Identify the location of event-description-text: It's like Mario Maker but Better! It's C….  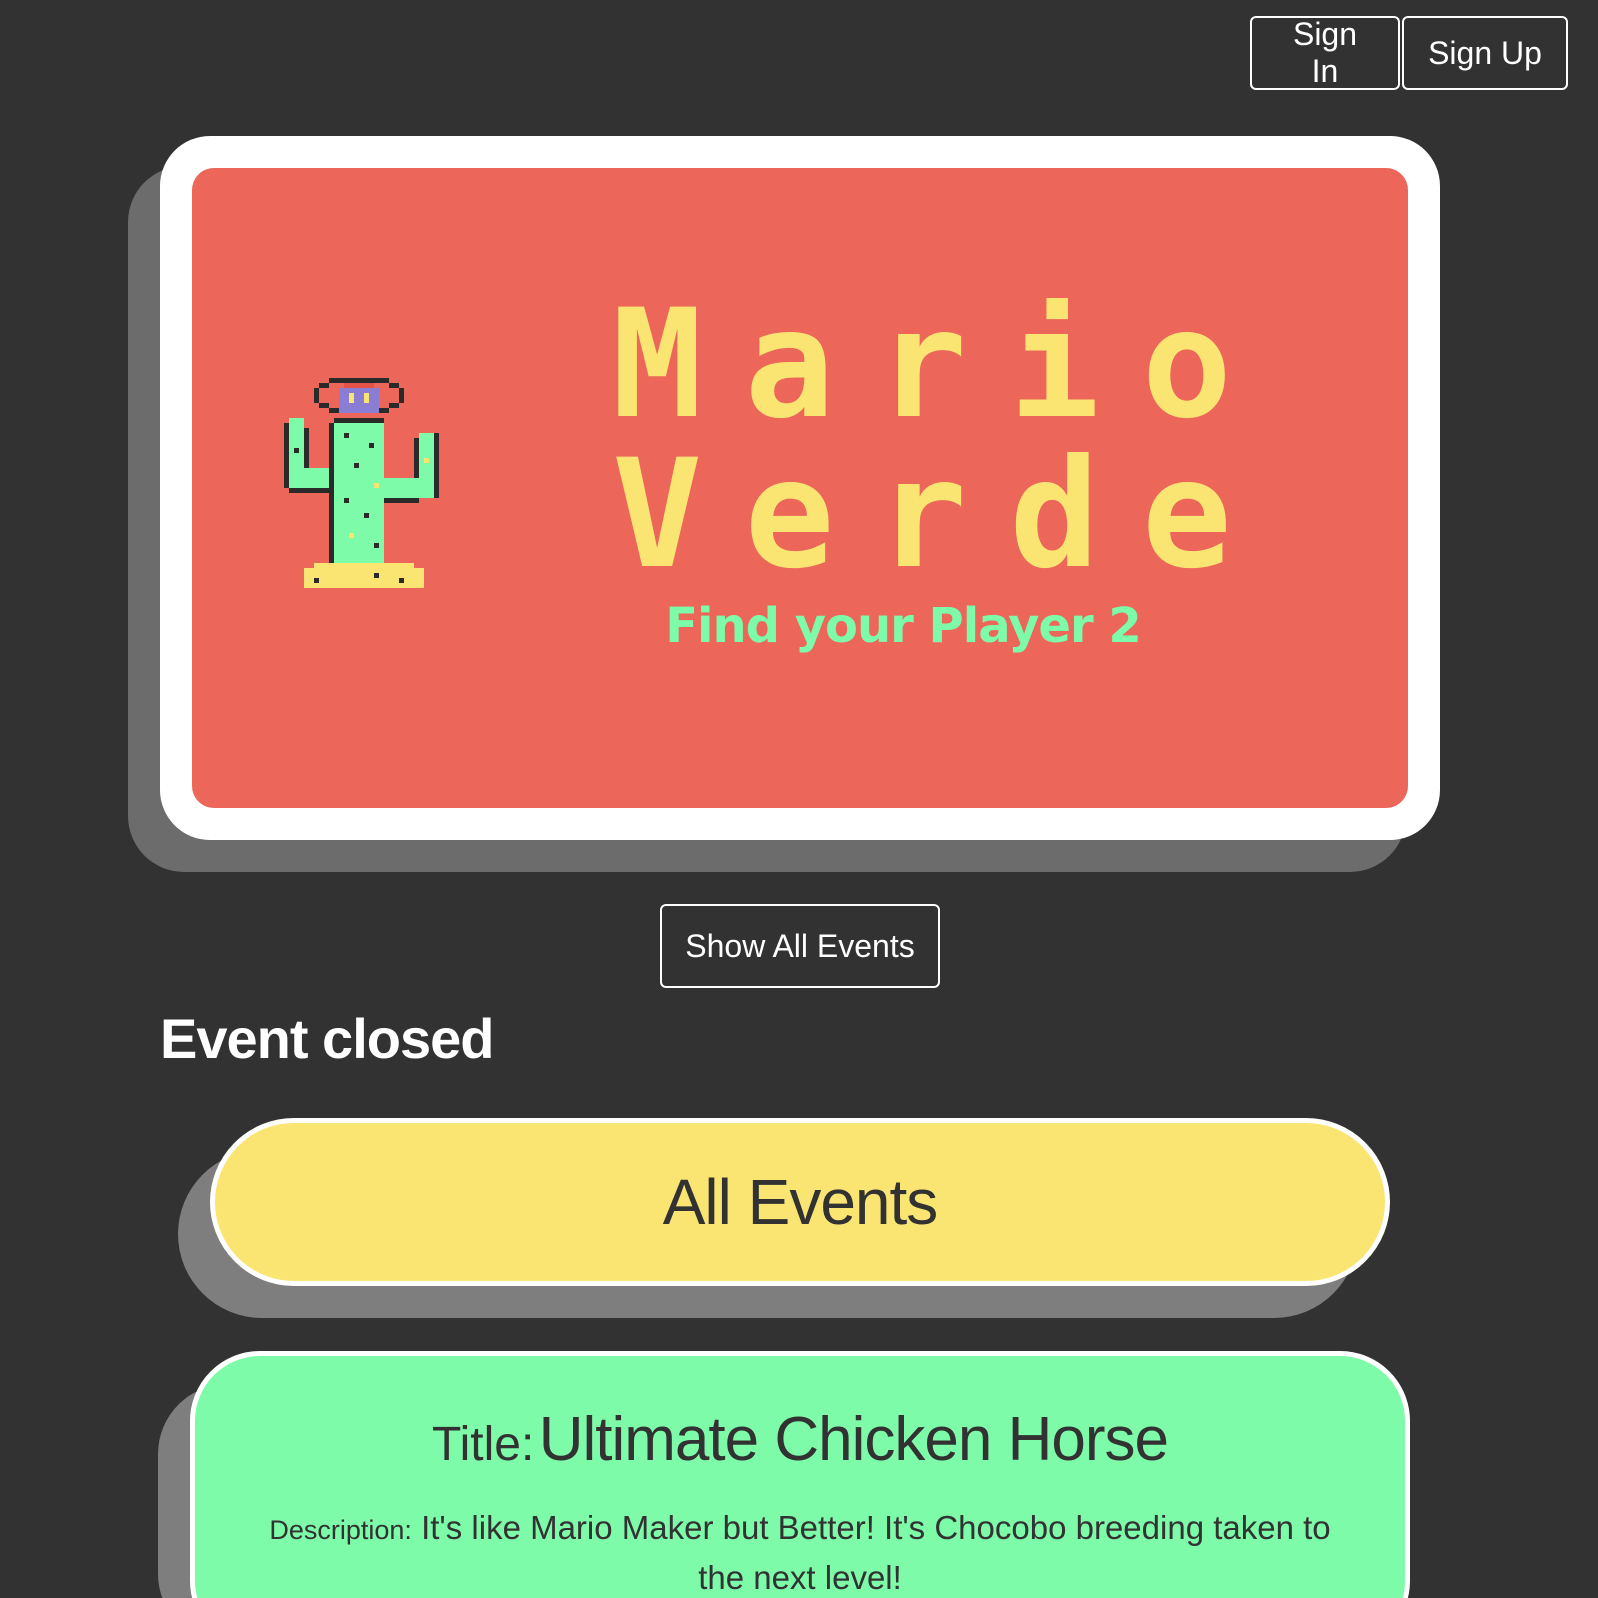
(876, 1552).